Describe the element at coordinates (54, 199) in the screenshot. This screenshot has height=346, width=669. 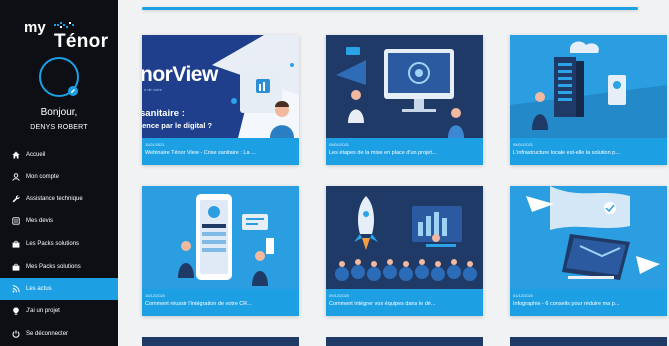
I see `sidebar-item-label: Assistance technique` at that location.